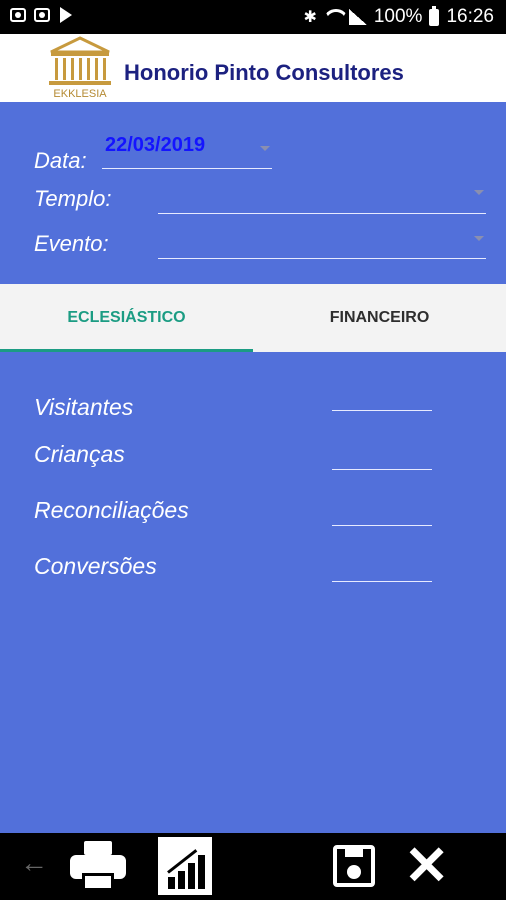 This screenshot has width=506, height=900. What do you see at coordinates (185, 866) in the screenshot?
I see `chart-icon` at bounding box center [185, 866].